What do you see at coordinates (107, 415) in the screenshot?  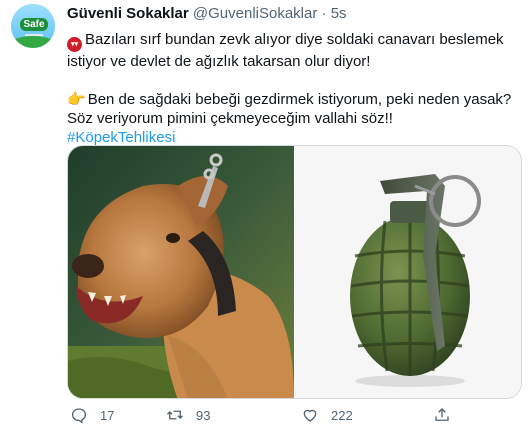 I see `reply-count: 17` at bounding box center [107, 415].